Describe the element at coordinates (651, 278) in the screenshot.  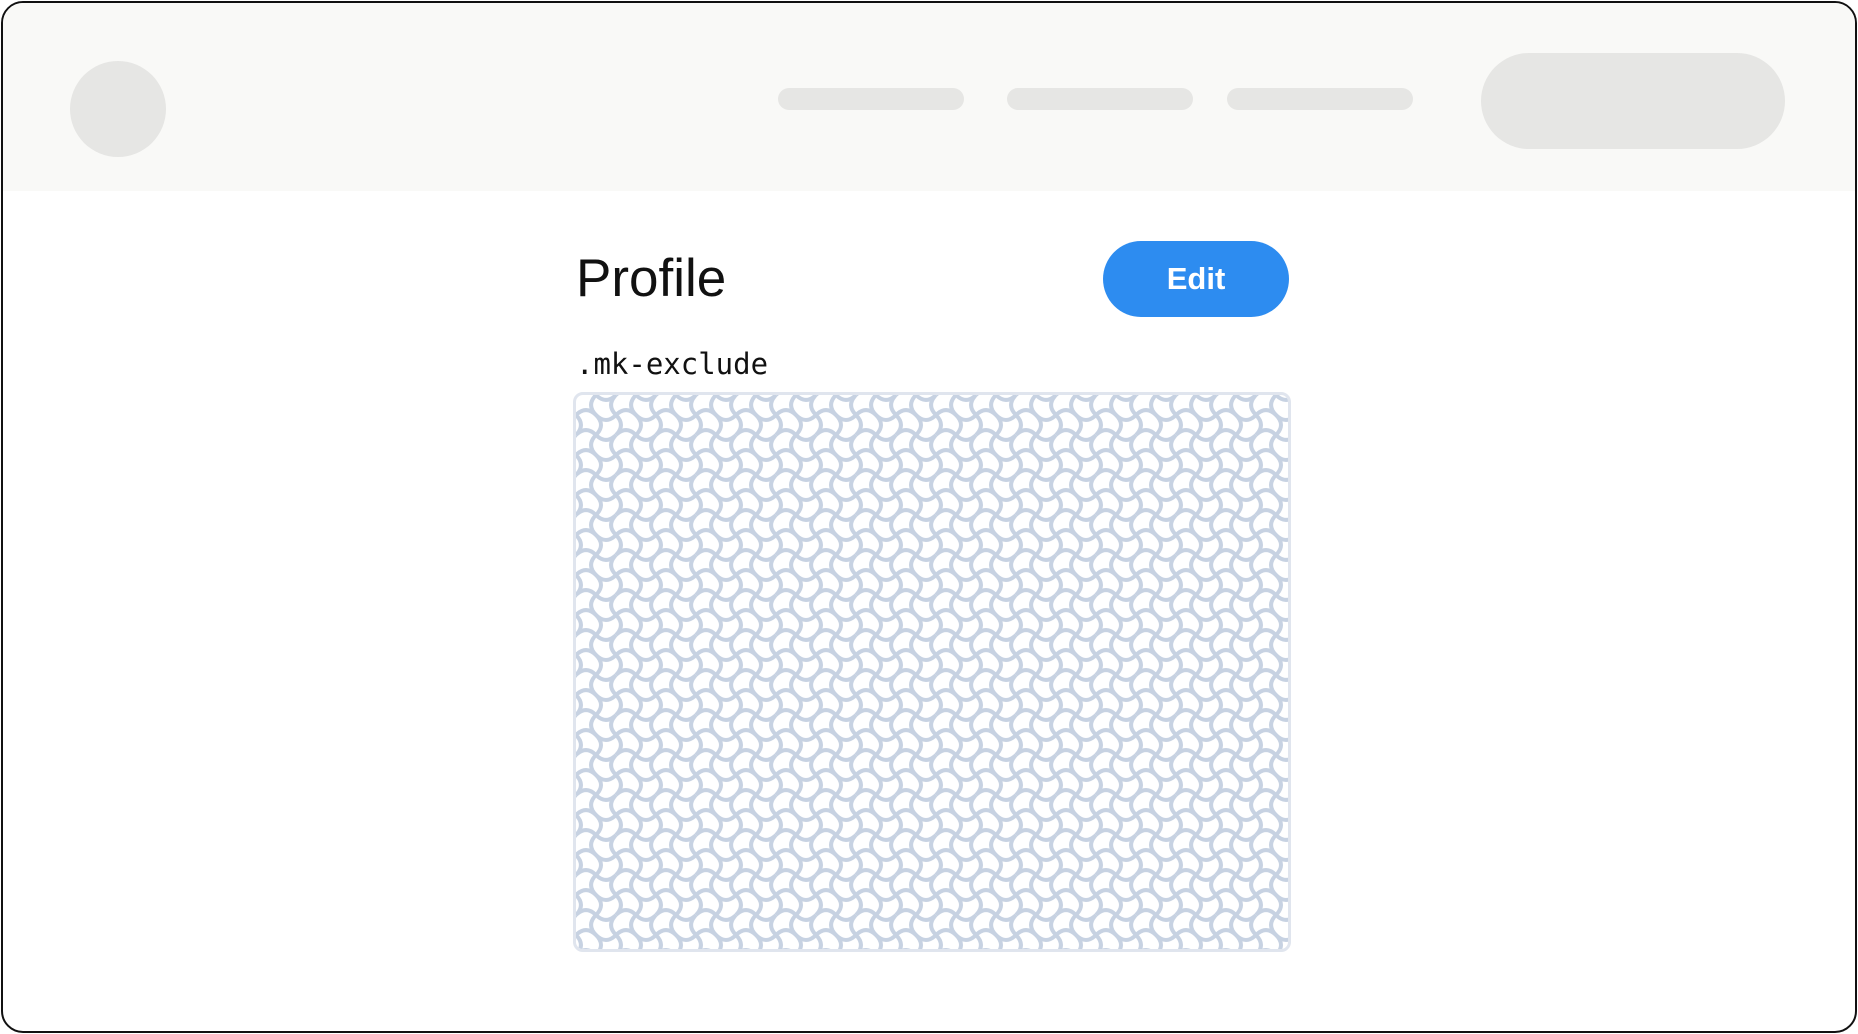
I see `page-title: Profile` at that location.